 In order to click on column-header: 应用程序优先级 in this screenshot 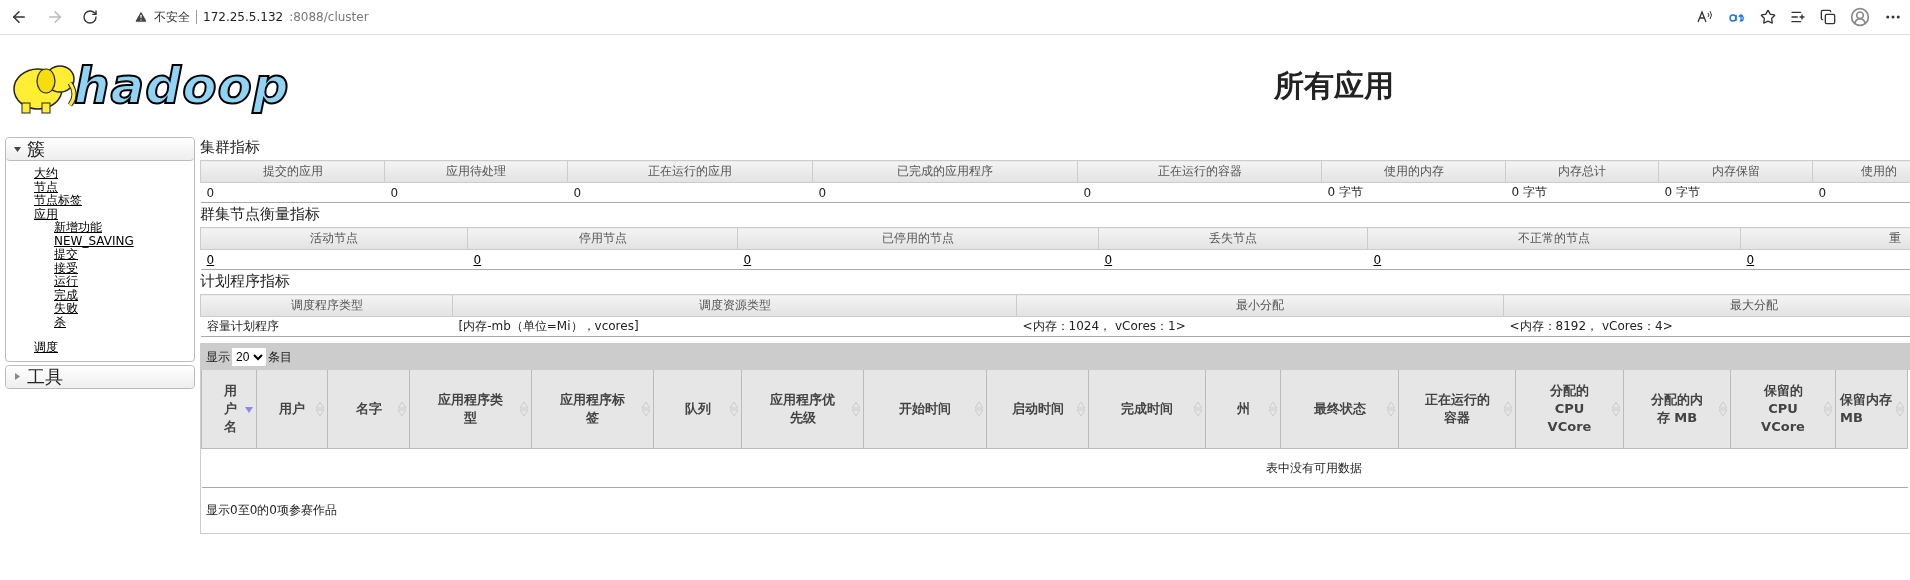, I will do `click(802, 409)`.